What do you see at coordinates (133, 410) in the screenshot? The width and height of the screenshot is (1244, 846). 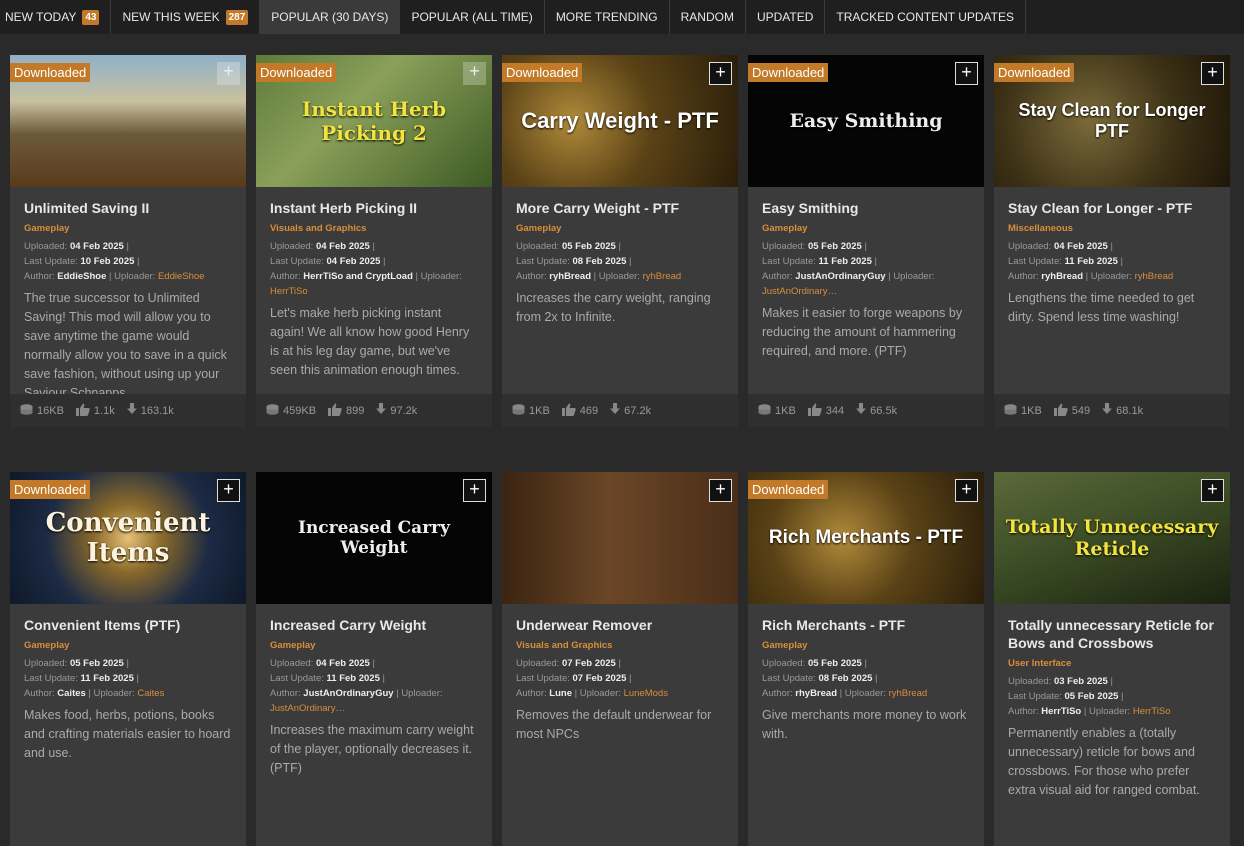 I see `download-icon` at bounding box center [133, 410].